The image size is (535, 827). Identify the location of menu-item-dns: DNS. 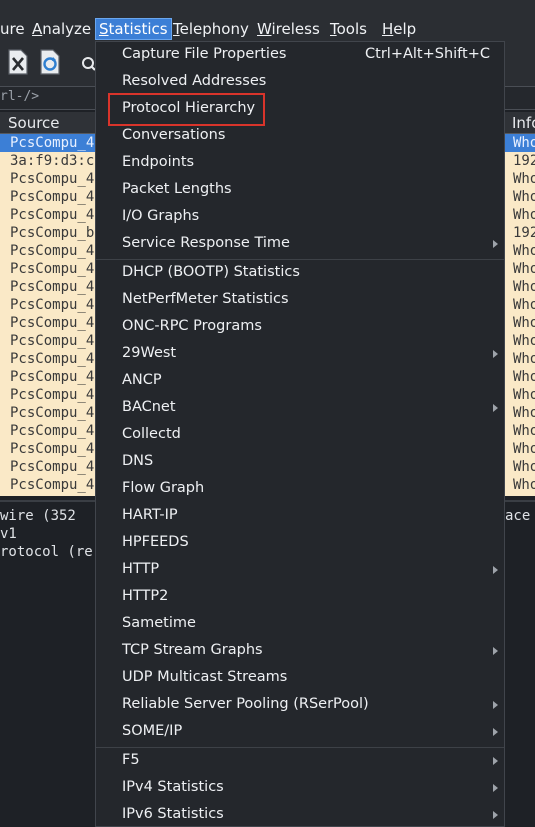
(300, 462).